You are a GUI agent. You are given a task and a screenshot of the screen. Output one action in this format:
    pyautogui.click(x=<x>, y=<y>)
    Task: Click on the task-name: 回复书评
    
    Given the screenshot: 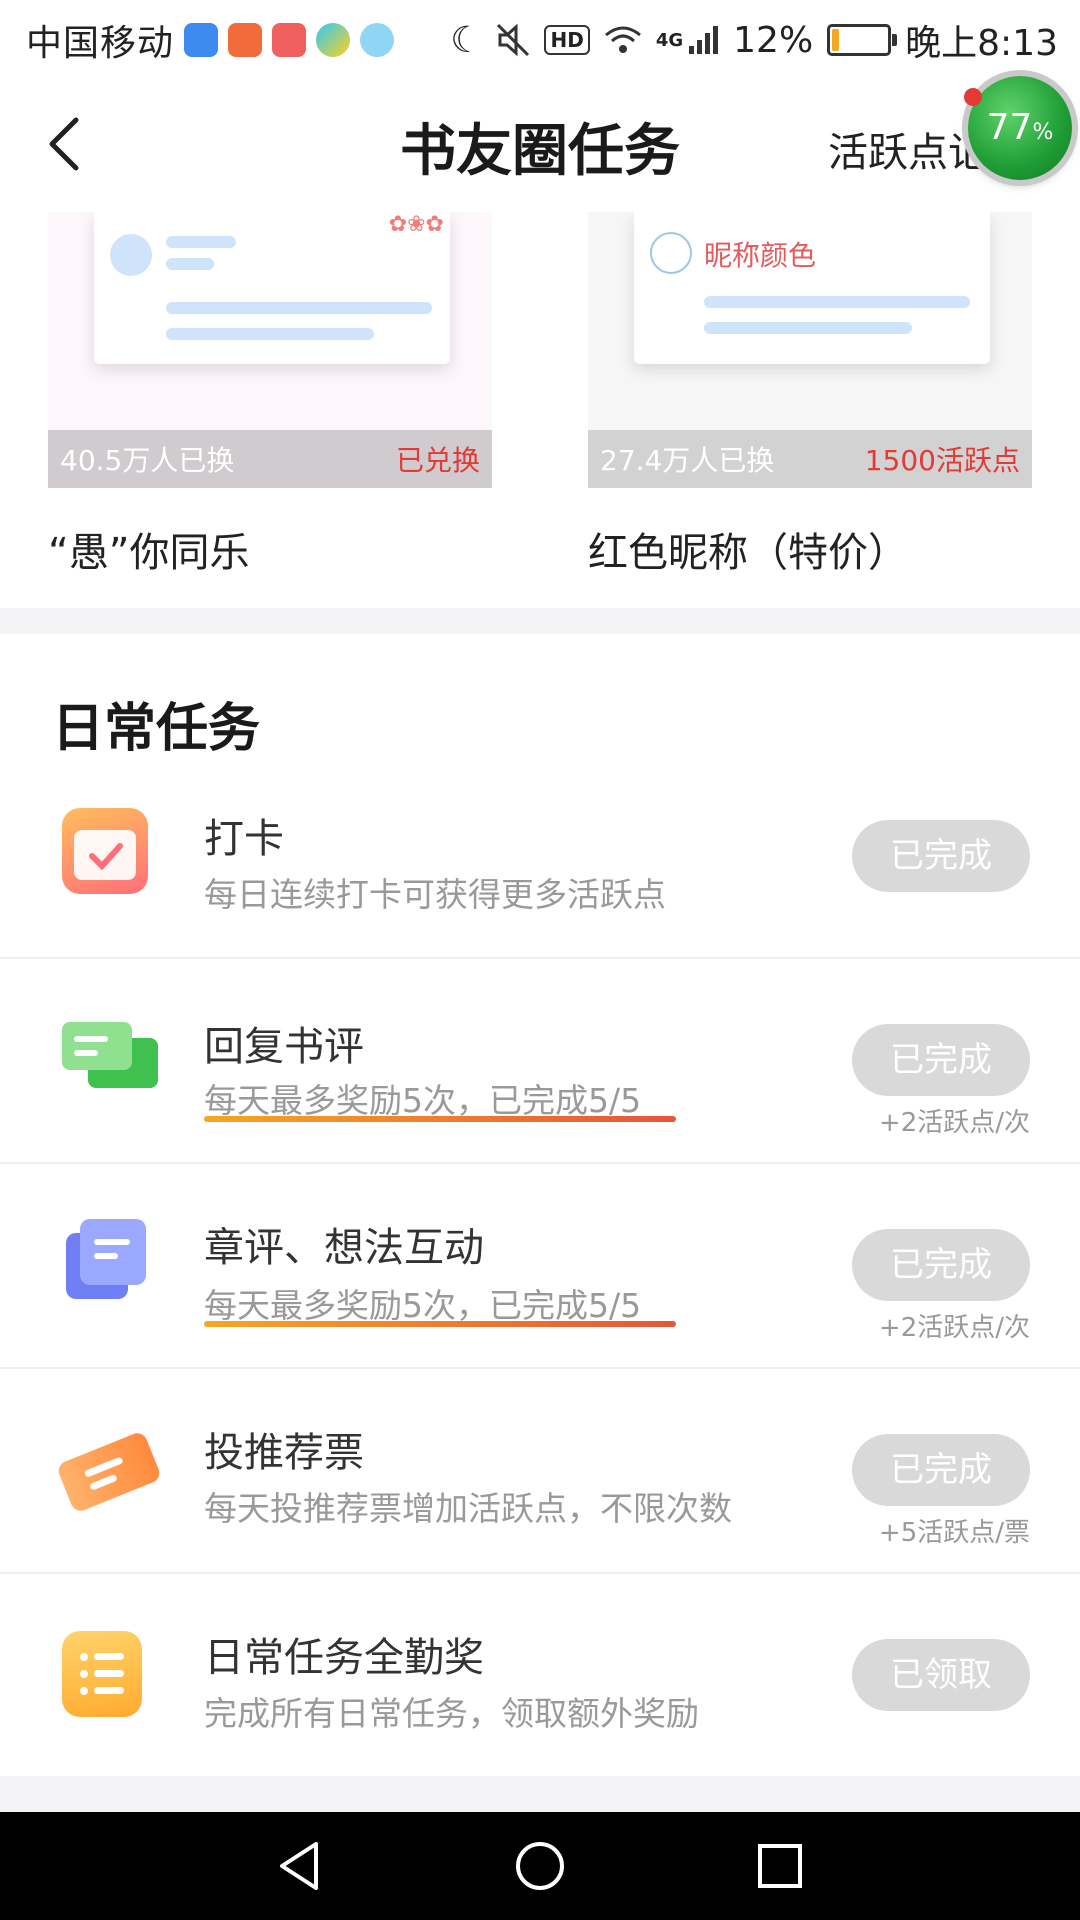 What is the action you would take?
    pyautogui.click(x=284, y=1047)
    